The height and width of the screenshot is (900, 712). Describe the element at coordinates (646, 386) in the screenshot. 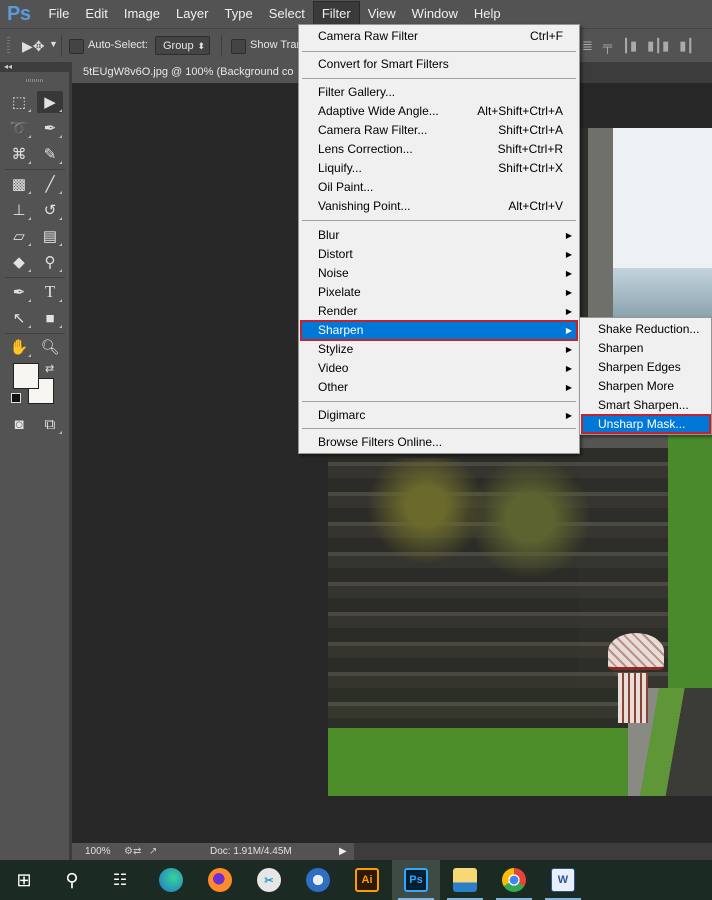

I see `submenu-item-sharpen-more: Sharpen More` at that location.